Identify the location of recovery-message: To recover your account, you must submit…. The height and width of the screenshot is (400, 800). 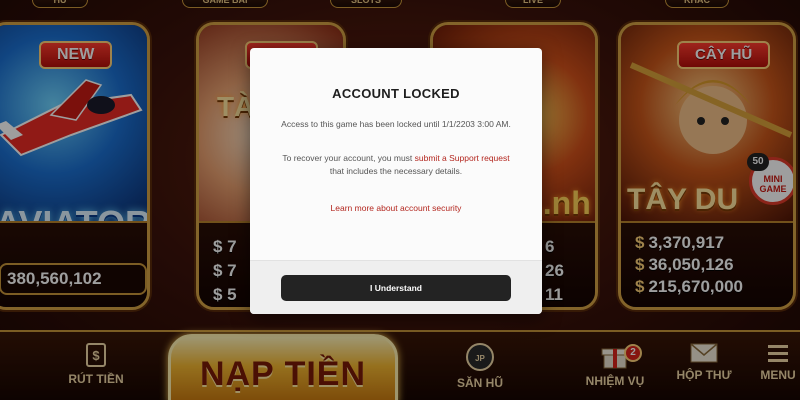
(396, 165).